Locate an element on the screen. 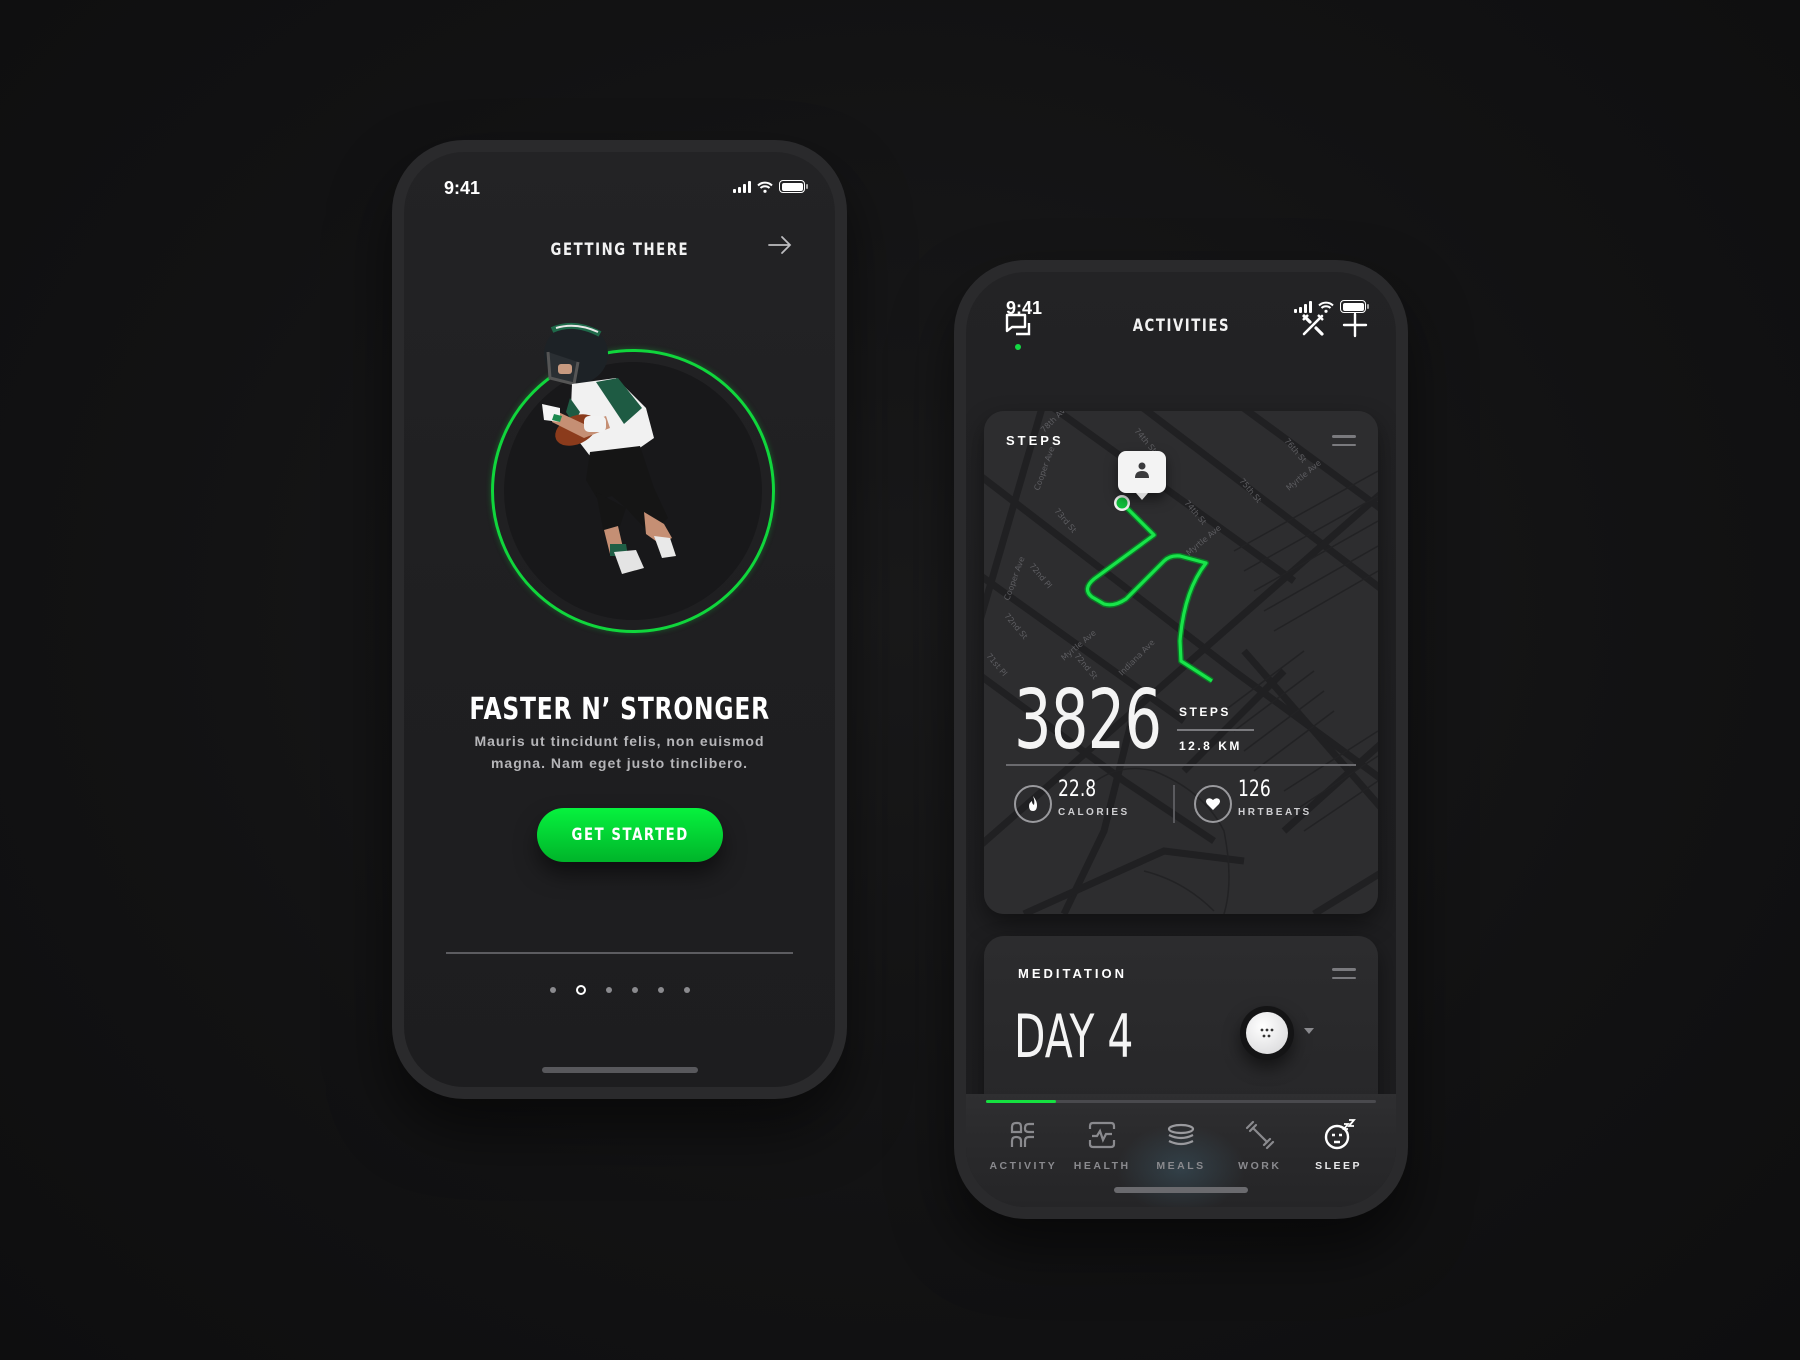 Image resolution: width=1800 pixels, height=1360 pixels. calories-label: CALORIES is located at coordinates (1094, 812).